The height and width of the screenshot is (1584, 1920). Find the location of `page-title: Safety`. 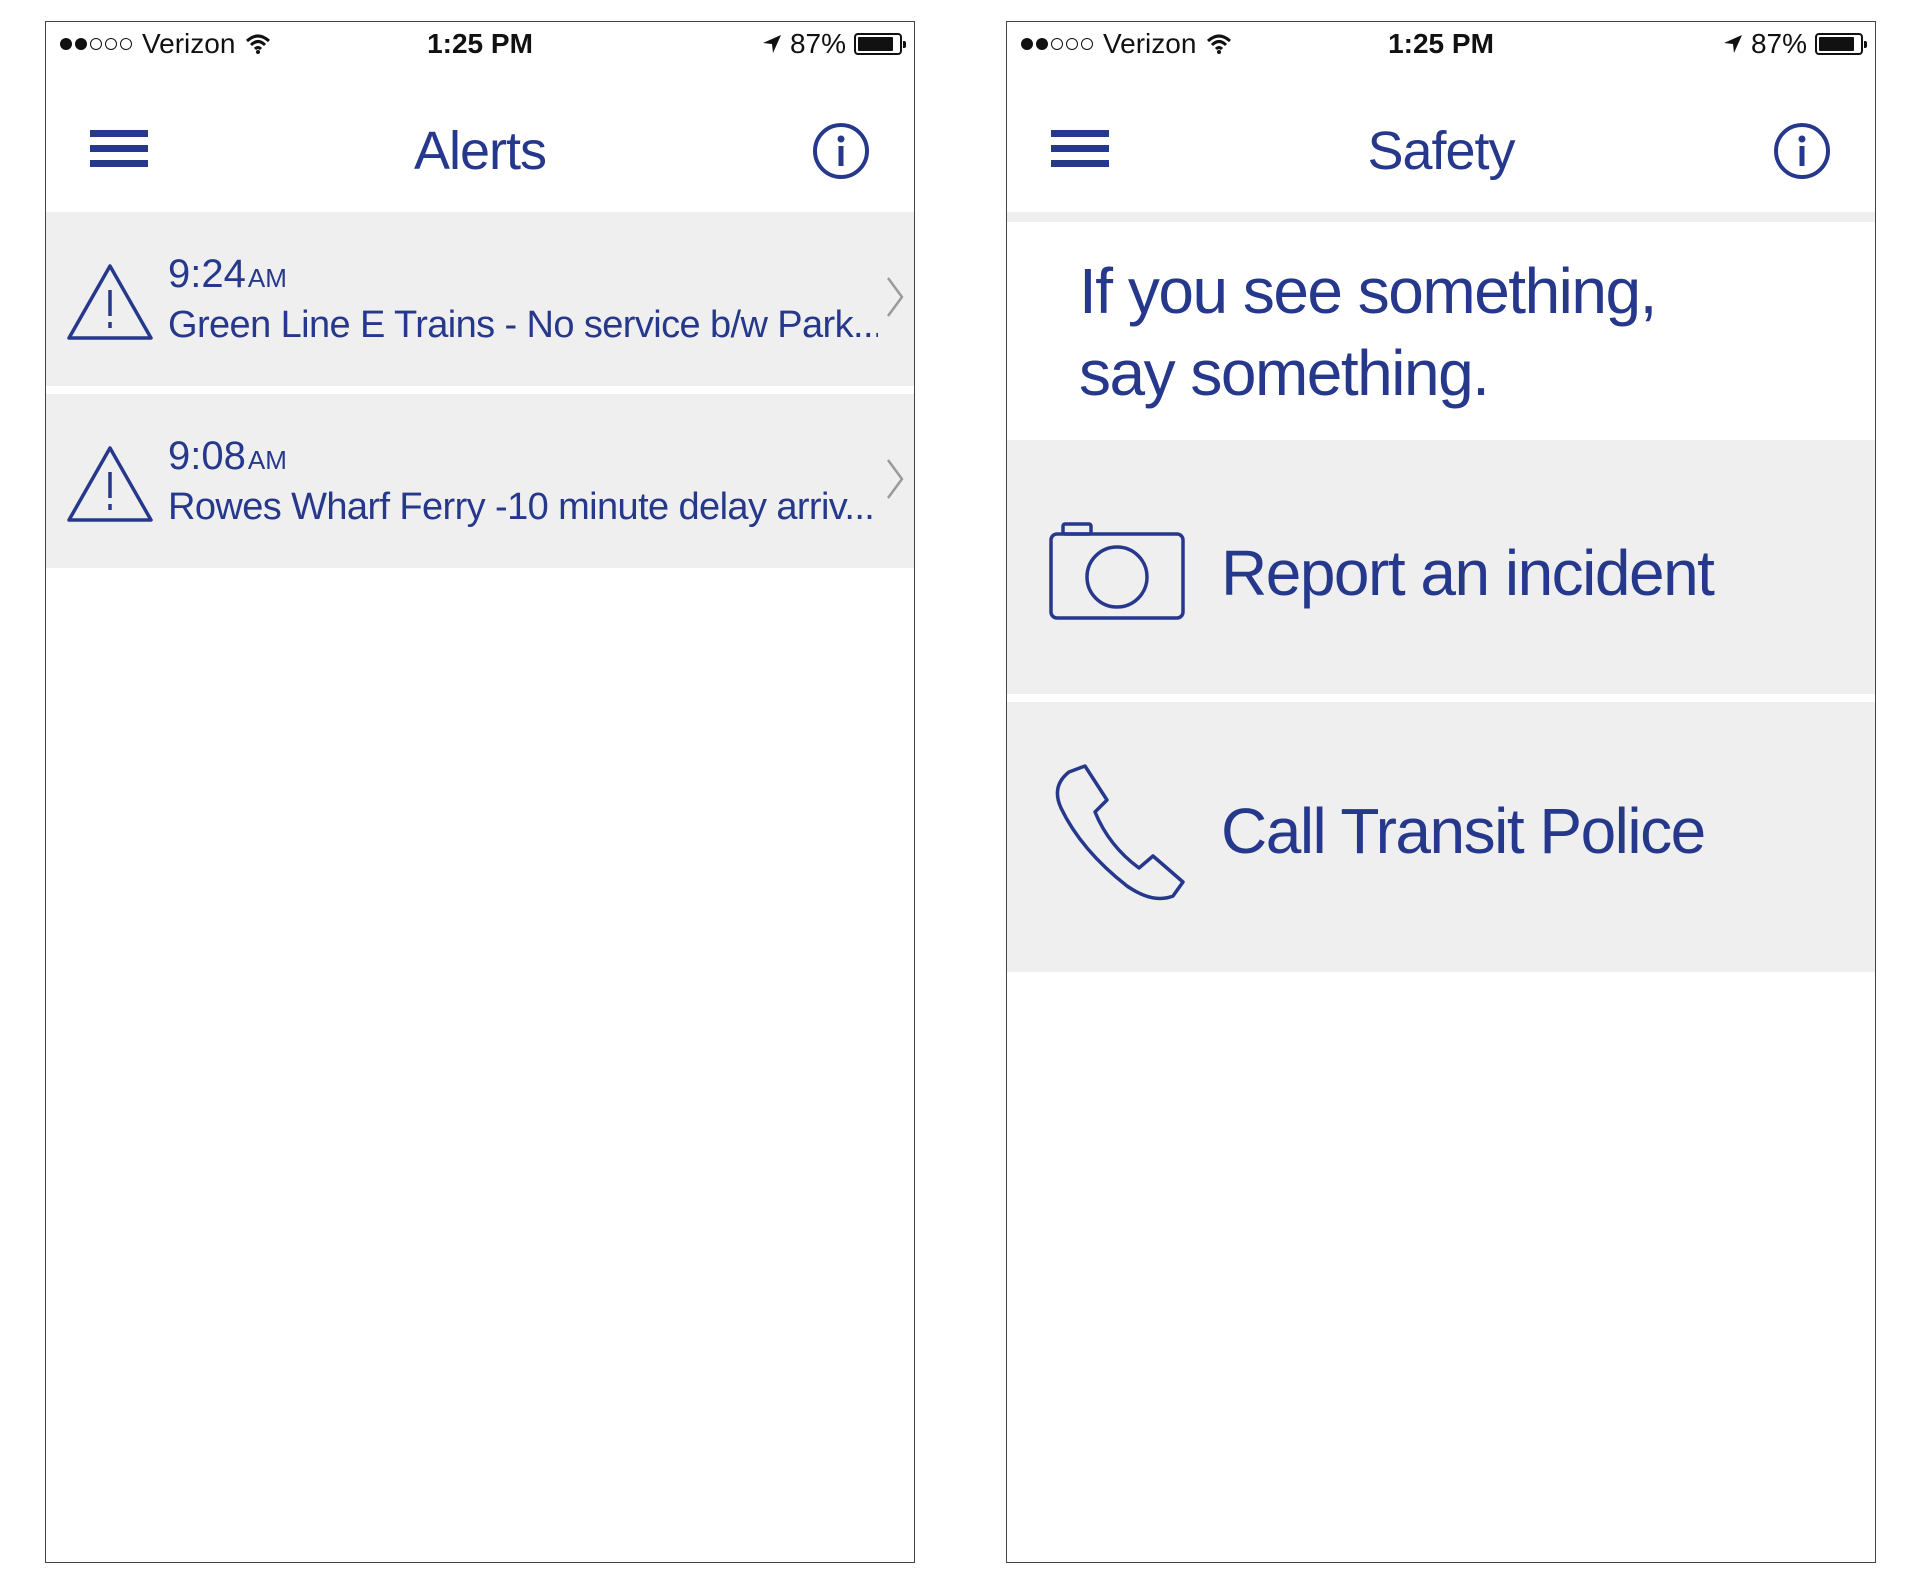

page-title: Safety is located at coordinates (1441, 151).